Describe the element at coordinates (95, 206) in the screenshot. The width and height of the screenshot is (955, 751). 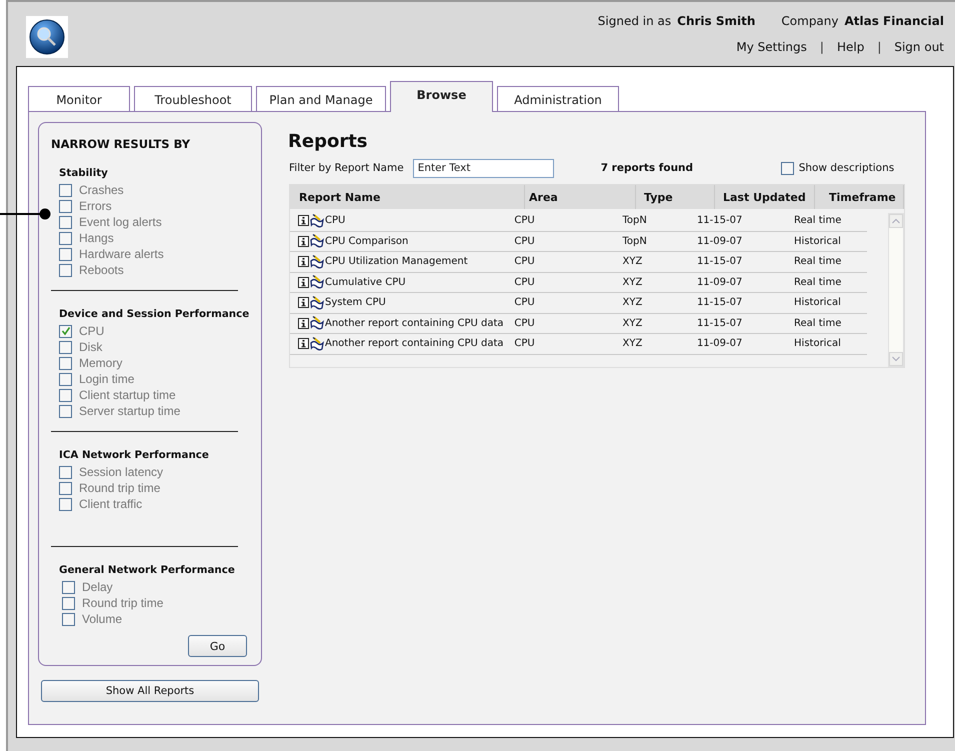
I see `option-label: Errors` at that location.